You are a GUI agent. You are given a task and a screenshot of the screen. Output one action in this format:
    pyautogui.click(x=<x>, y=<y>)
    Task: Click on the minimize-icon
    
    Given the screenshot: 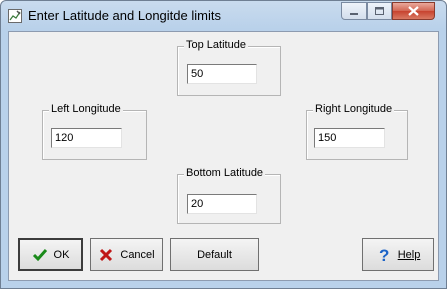 What is the action you would take?
    pyautogui.click(x=354, y=14)
    